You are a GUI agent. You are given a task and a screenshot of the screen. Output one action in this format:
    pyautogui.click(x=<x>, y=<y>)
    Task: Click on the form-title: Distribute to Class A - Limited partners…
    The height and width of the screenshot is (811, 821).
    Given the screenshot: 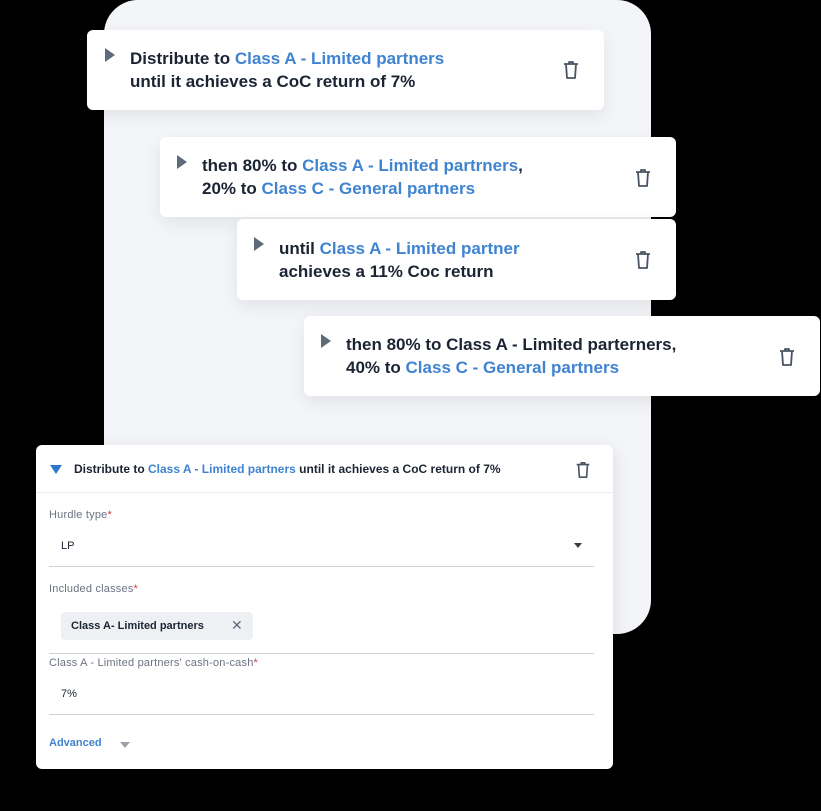 What is the action you would take?
    pyautogui.click(x=287, y=469)
    